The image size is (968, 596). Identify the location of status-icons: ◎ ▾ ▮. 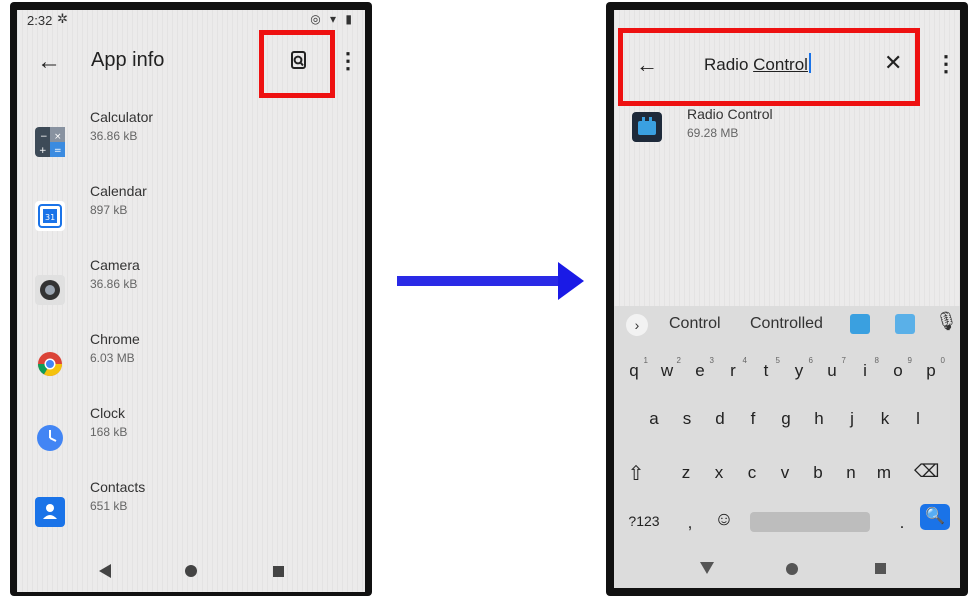
(332, 19).